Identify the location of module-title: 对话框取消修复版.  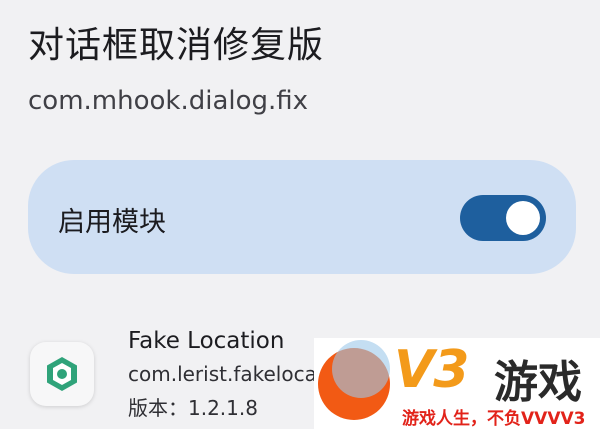
(176, 45).